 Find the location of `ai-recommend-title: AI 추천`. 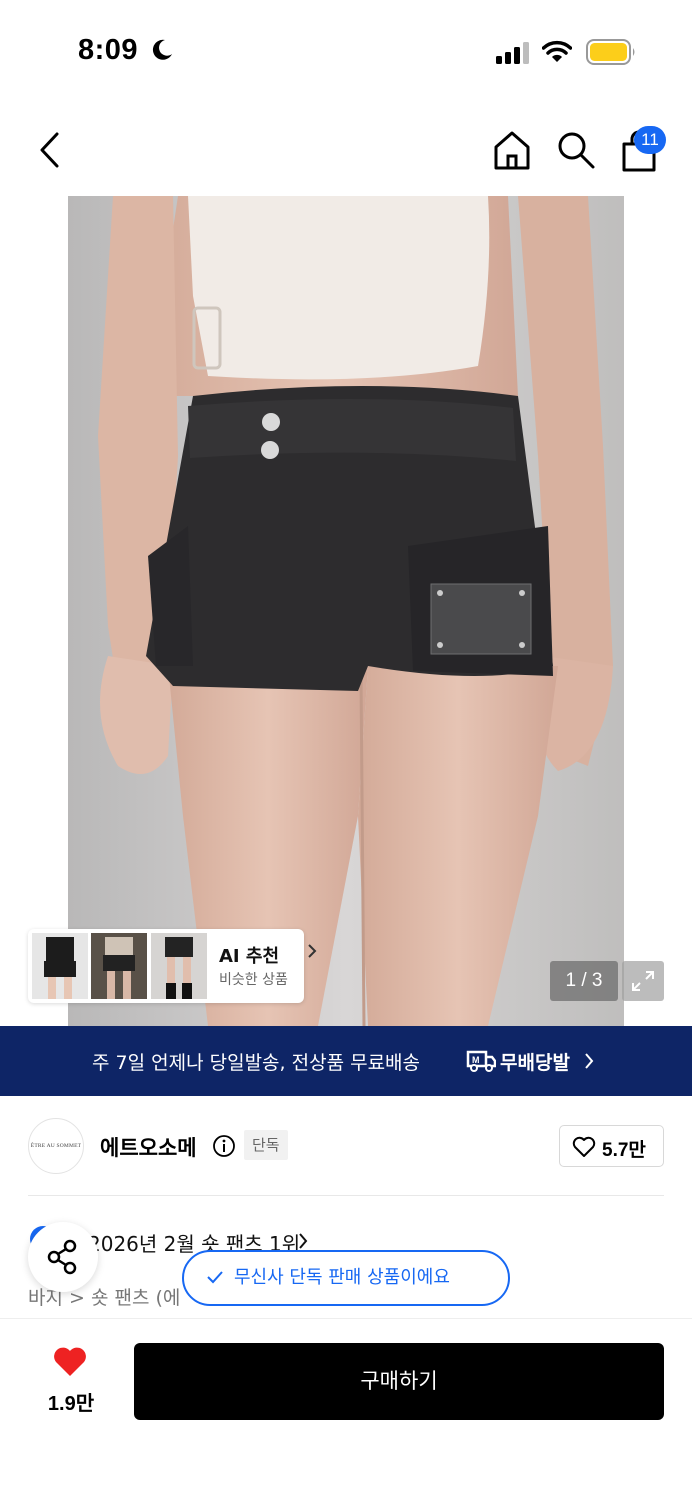

ai-recommend-title: AI 추천 is located at coordinates (249, 956).